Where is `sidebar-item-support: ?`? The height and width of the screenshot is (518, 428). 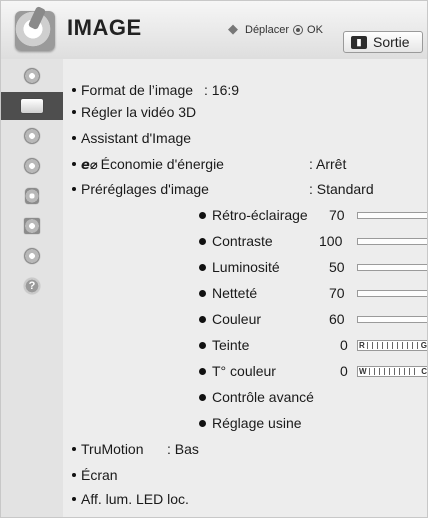
sidebar-item-support: ? is located at coordinates (32, 286).